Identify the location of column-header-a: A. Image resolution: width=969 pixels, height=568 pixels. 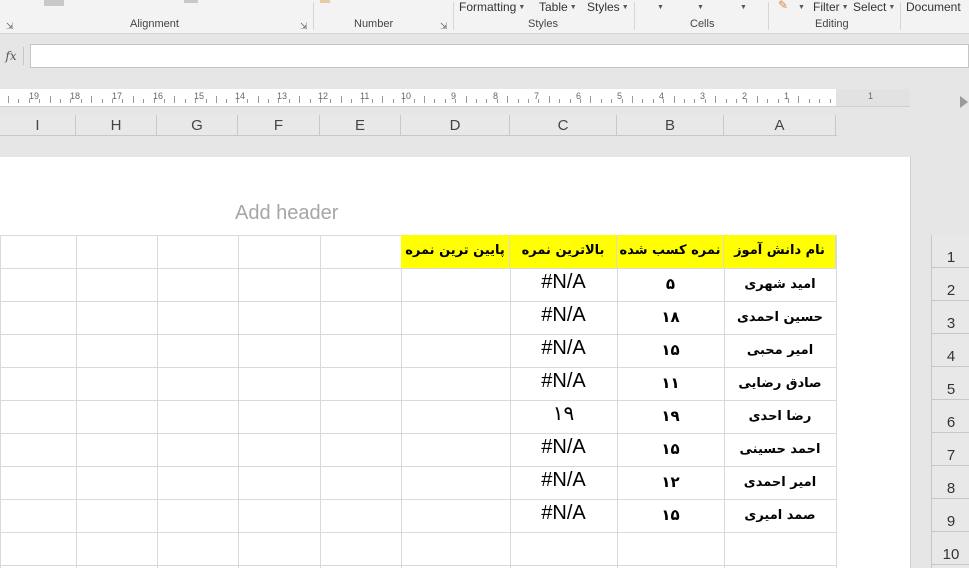
(780, 125).